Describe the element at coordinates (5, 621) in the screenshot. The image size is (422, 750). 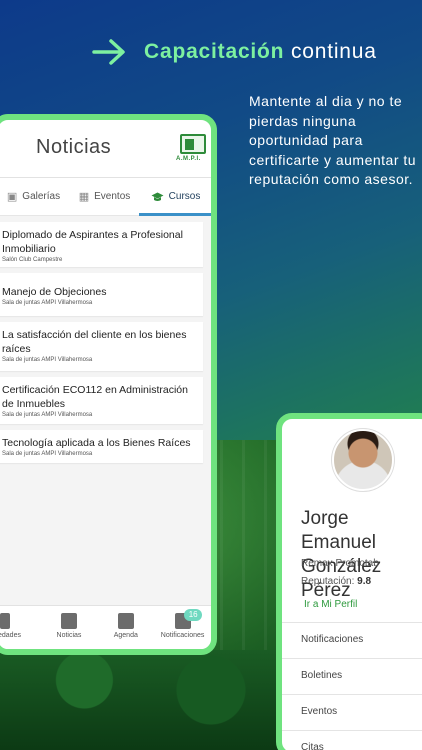
I see `person-icon` at that location.